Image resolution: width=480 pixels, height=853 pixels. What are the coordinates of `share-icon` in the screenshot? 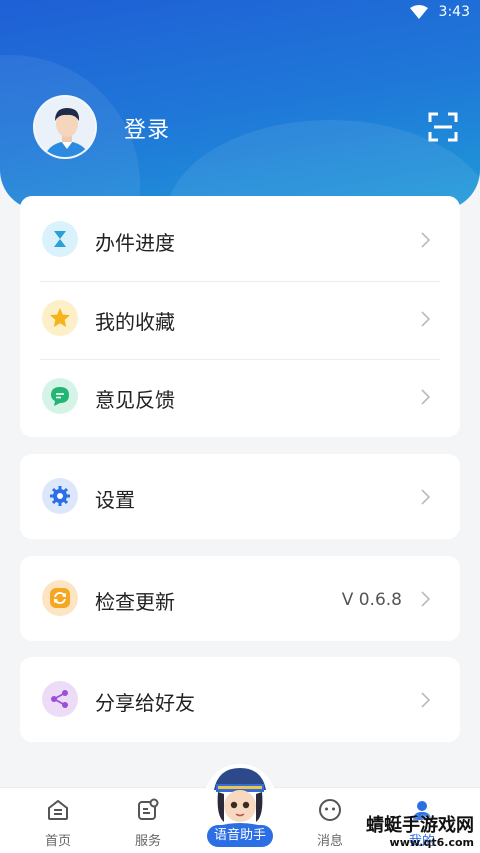 It's located at (60, 699).